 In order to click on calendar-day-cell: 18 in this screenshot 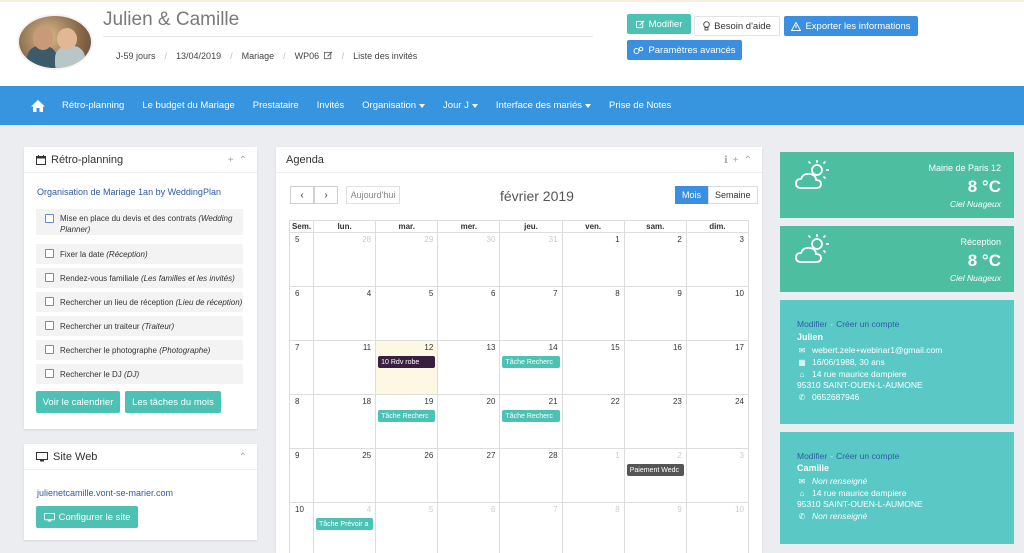, I will do `click(344, 421)`.